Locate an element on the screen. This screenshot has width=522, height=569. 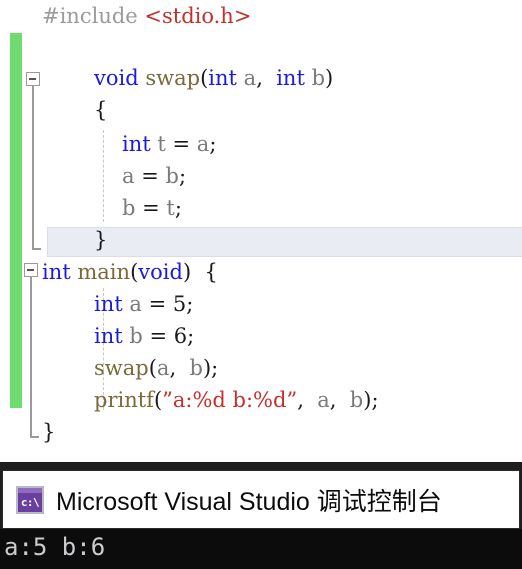
code-token: main is located at coordinates (104, 272).